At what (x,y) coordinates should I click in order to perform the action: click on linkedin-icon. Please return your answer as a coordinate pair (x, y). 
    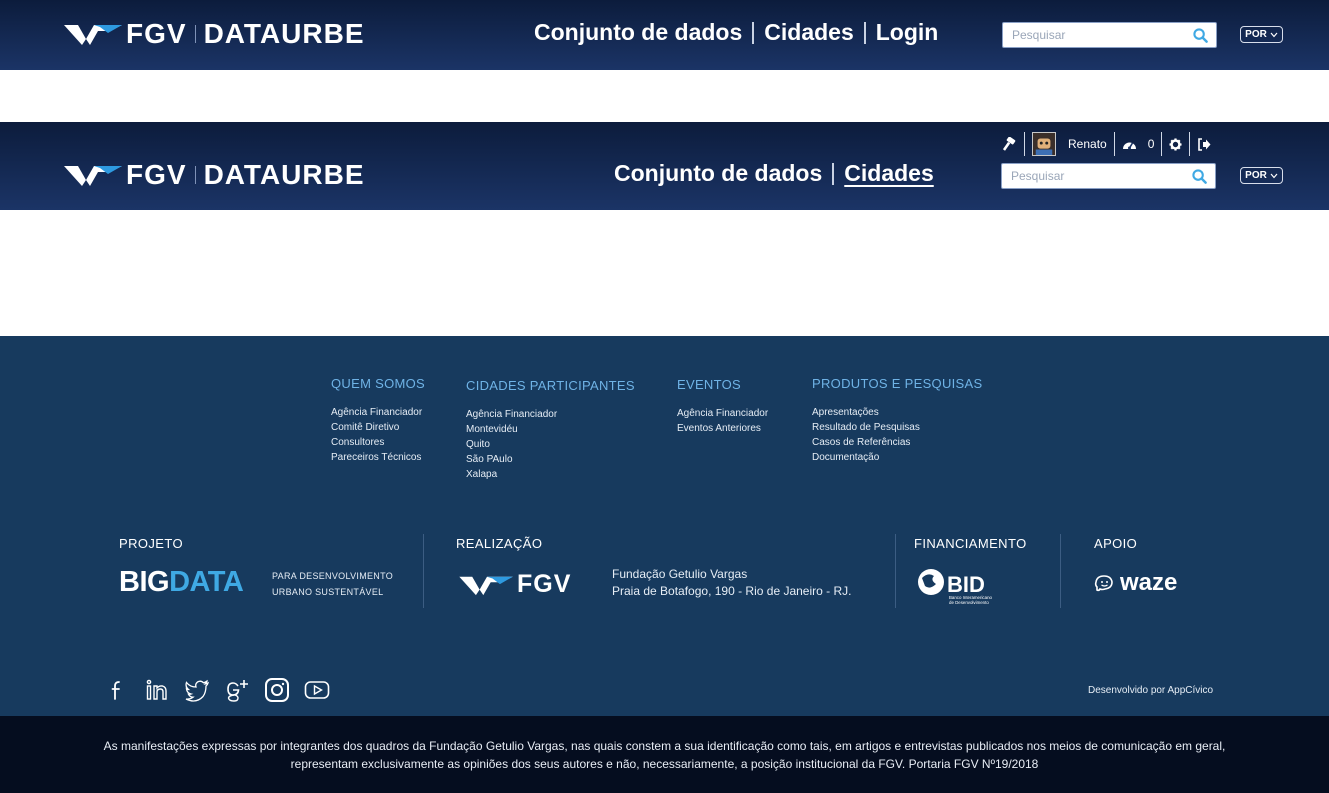
    Looking at the image, I should click on (157, 690).